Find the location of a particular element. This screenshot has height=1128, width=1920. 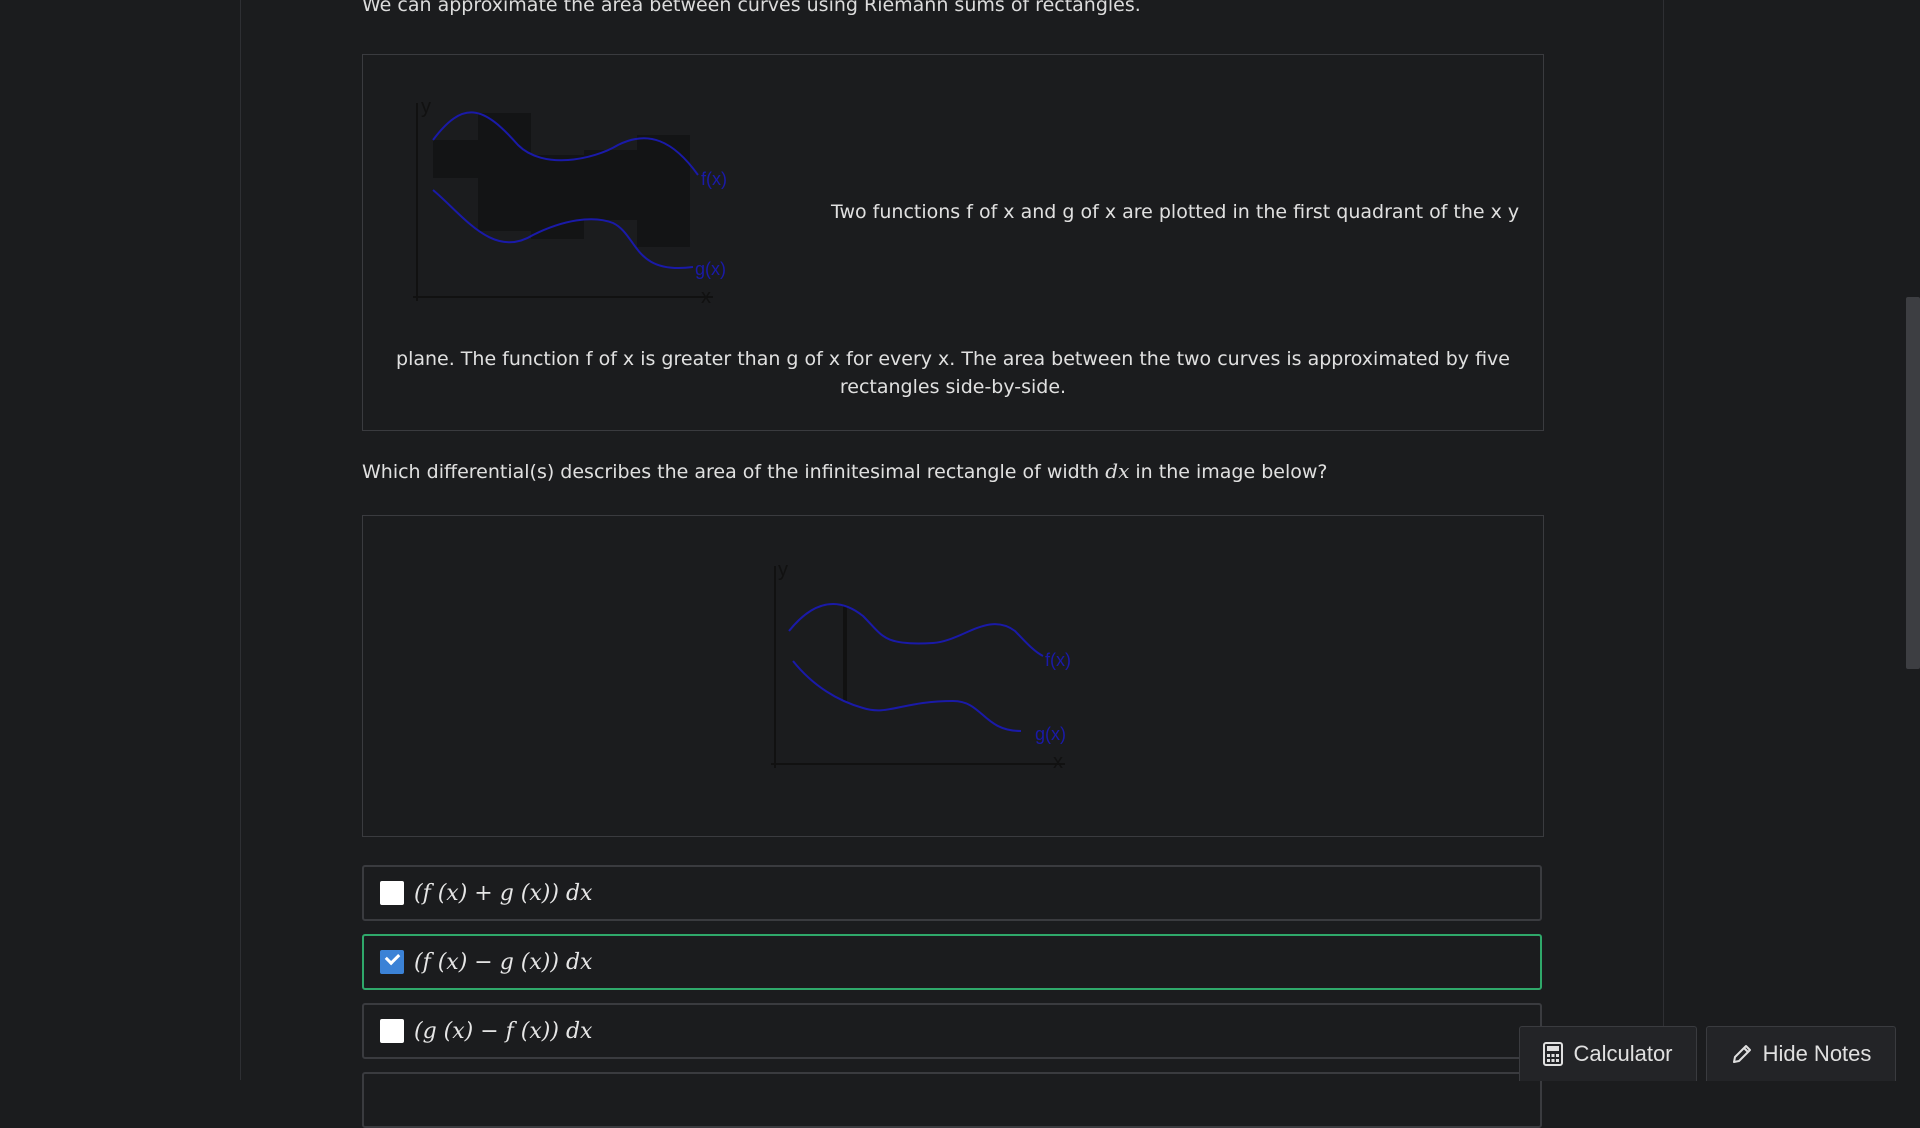

hide-notes-label: Hide Notes is located at coordinates (1817, 1053).